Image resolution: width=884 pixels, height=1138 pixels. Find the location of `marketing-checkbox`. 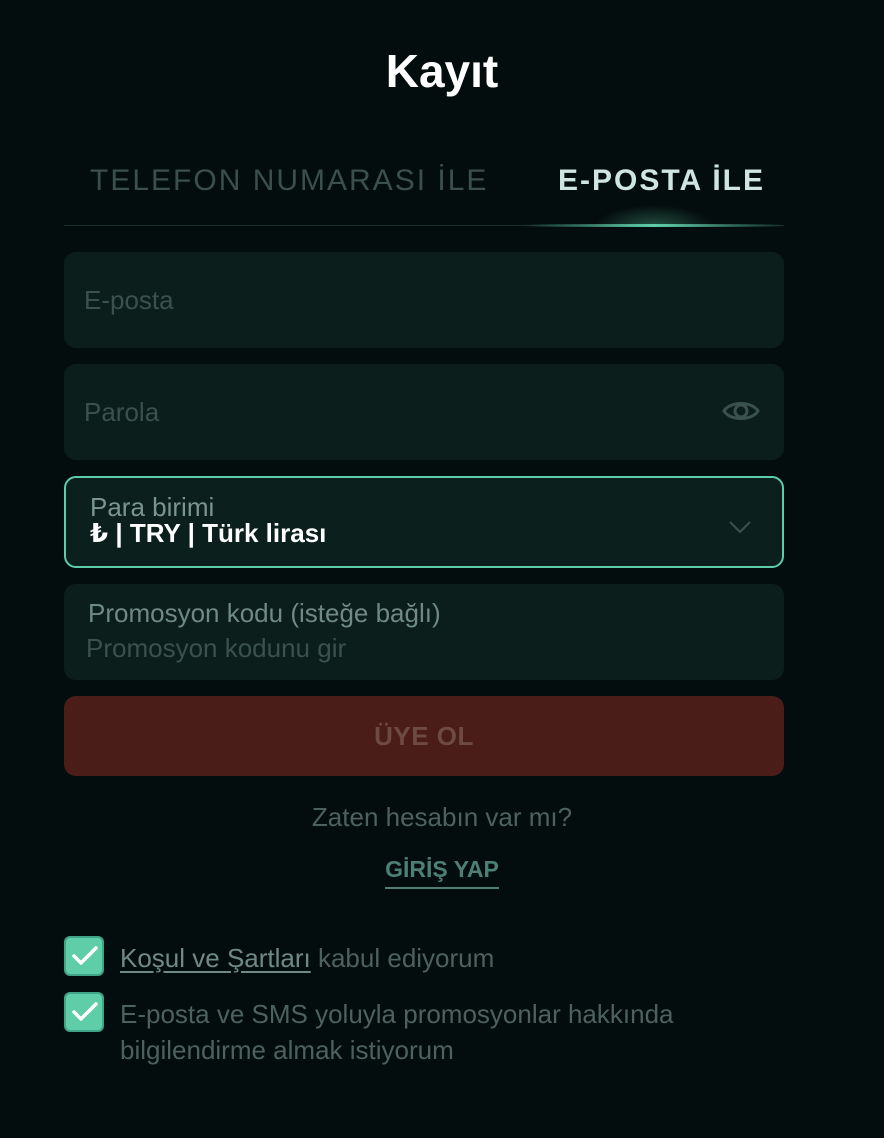

marketing-checkbox is located at coordinates (84, 1012).